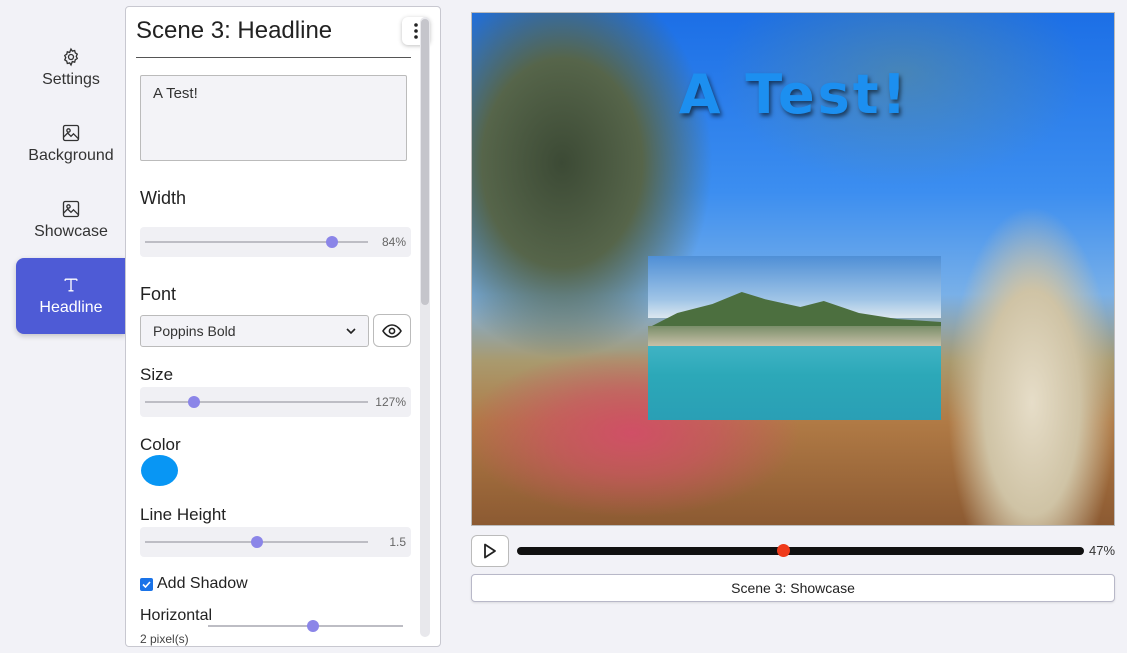 The width and height of the screenshot is (1127, 653). I want to click on size-slider: 127%, so click(275, 402).